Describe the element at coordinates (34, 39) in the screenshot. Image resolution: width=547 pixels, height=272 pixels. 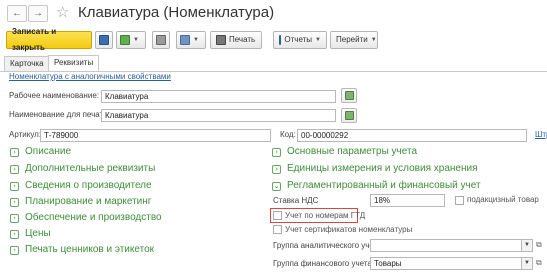
I see `save-and-close-label: Записать и закрыть` at that location.